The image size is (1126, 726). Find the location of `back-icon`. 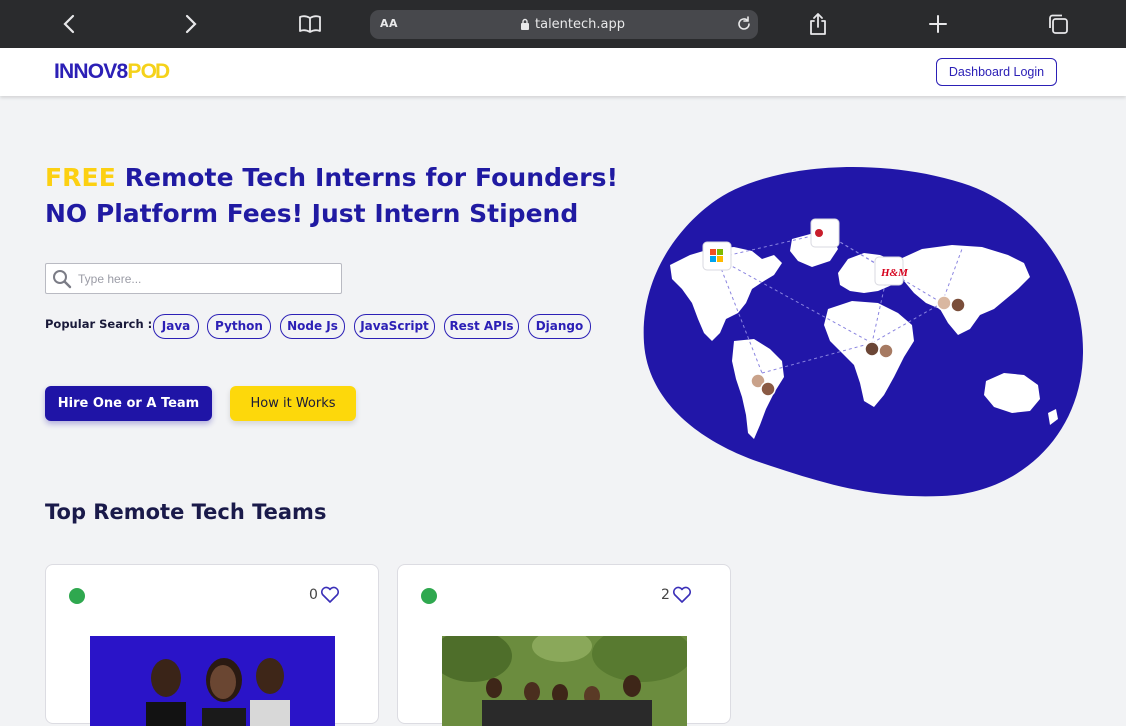

back-icon is located at coordinates (70, 24).